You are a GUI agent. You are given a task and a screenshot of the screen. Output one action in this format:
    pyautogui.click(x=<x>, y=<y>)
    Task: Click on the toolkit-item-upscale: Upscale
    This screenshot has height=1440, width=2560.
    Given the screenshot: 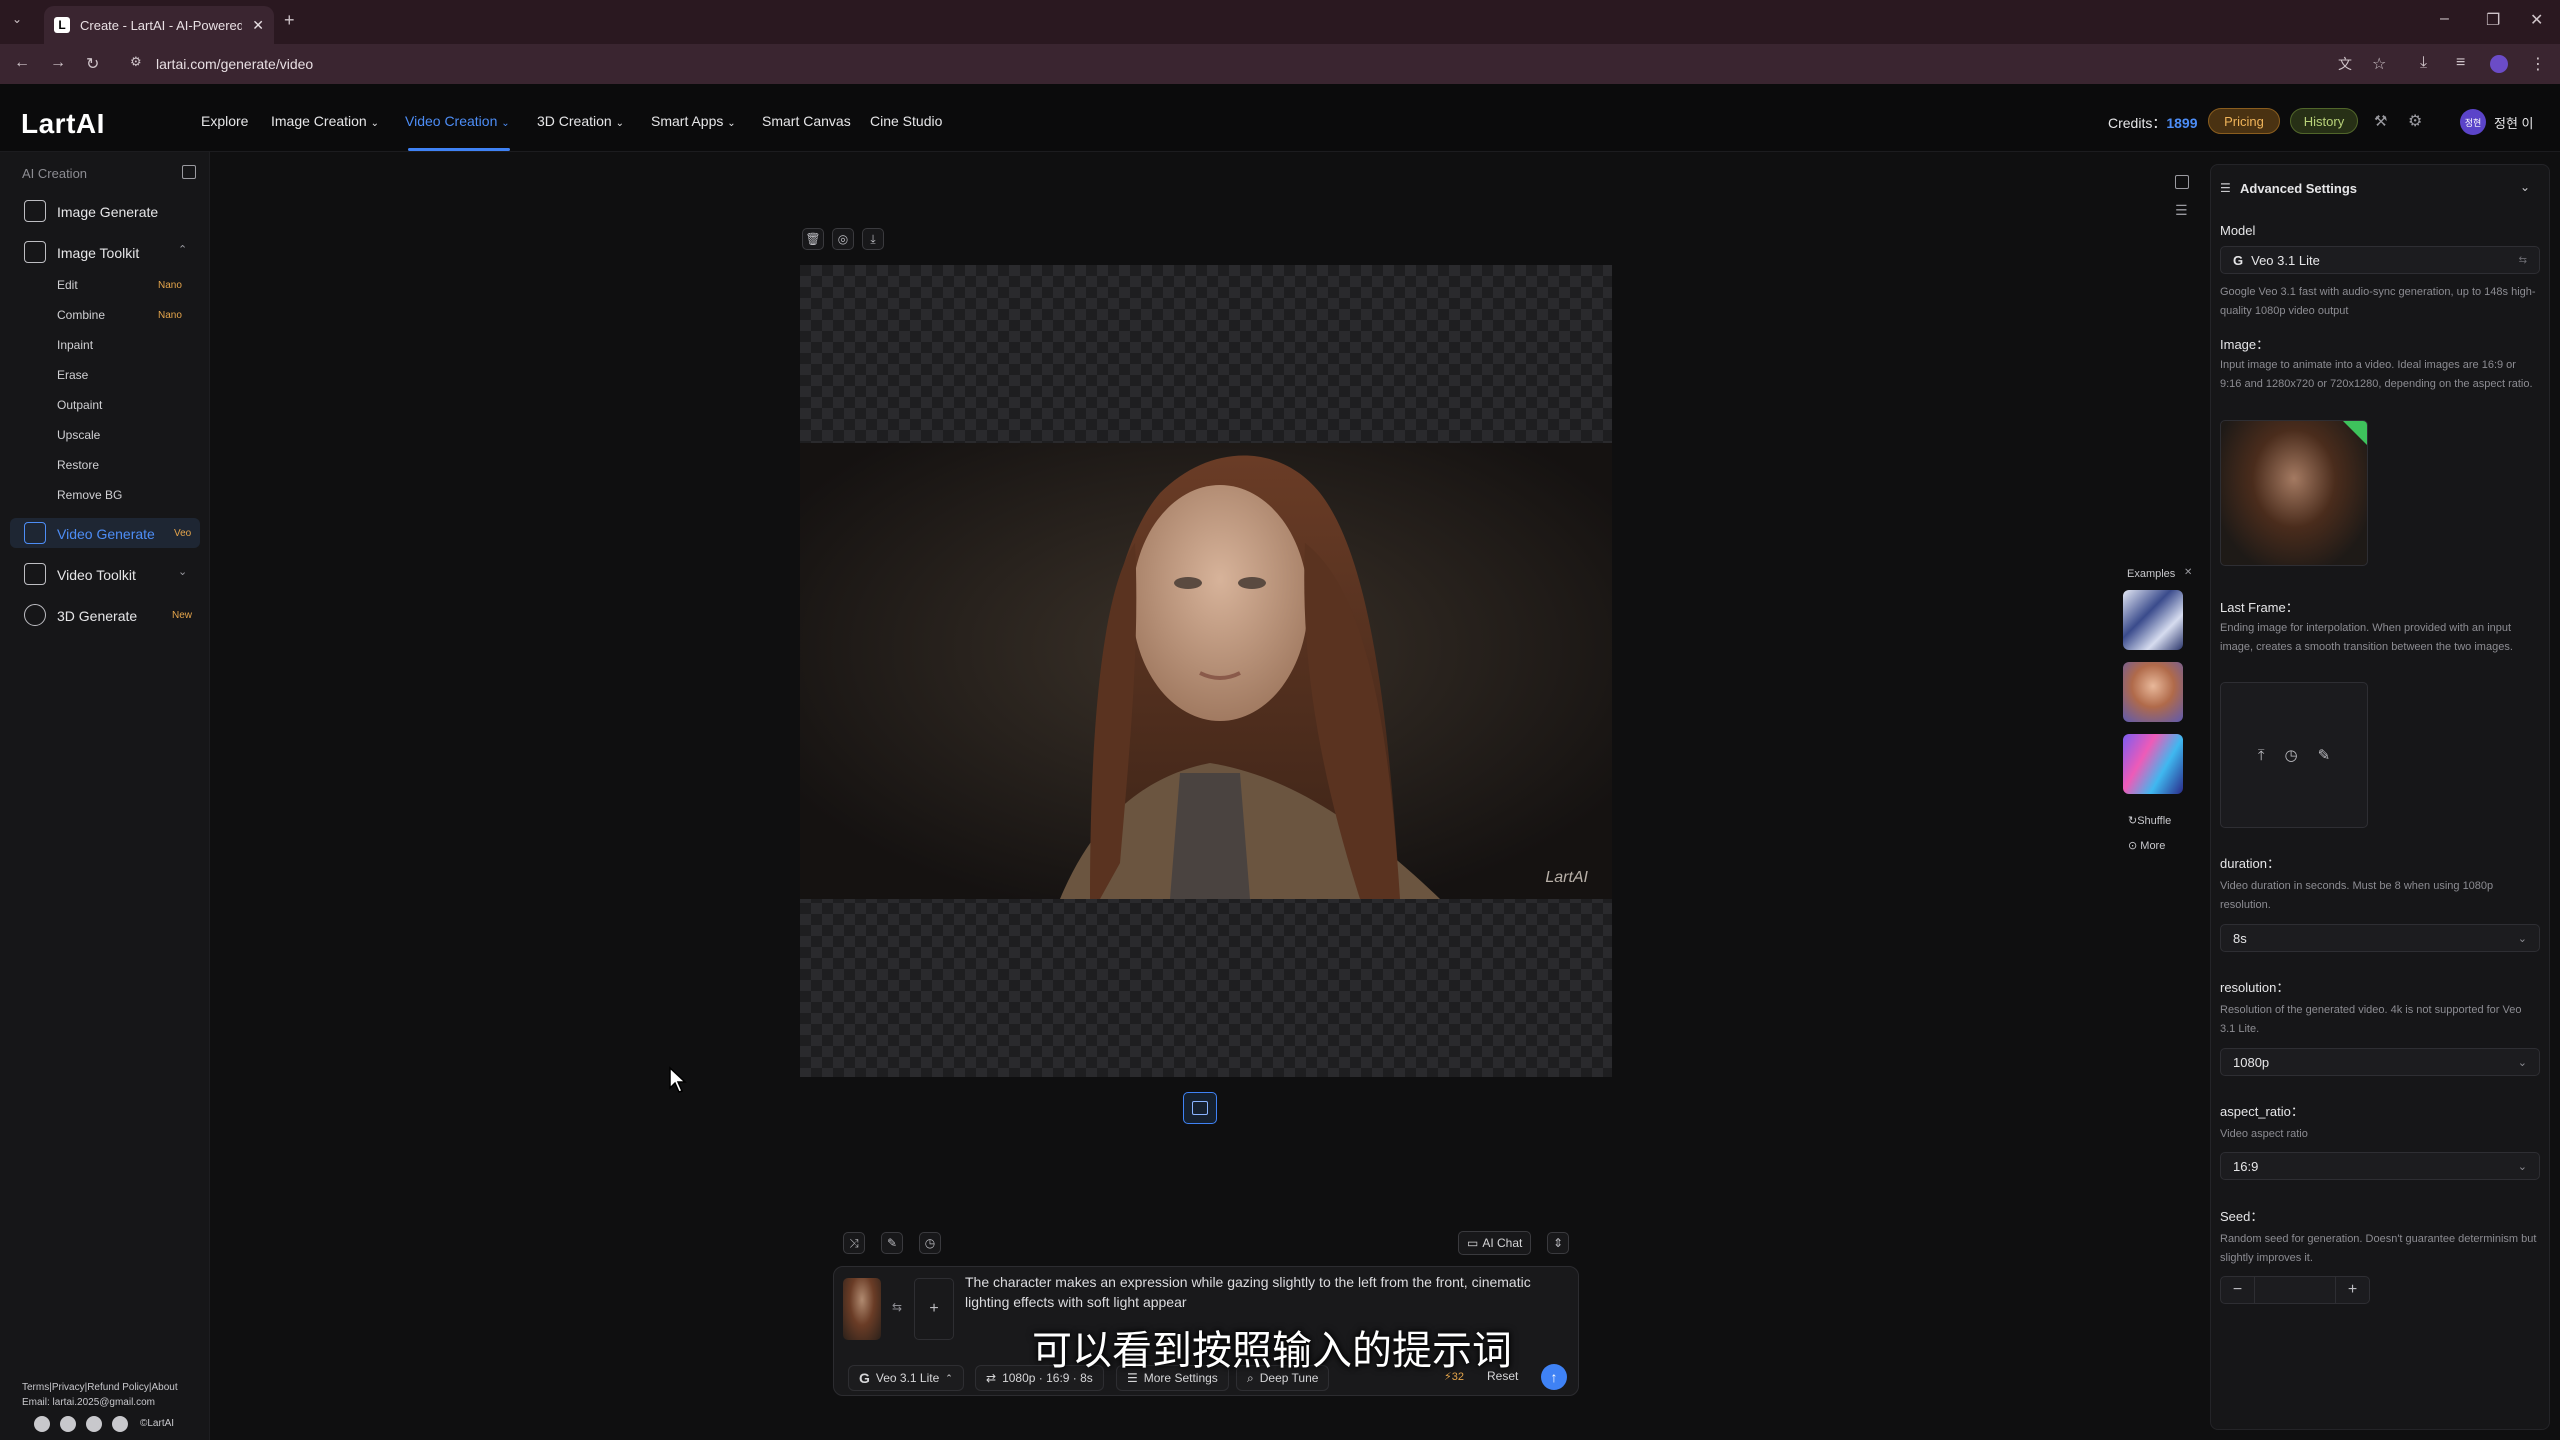 What is the action you would take?
    pyautogui.click(x=78, y=435)
    